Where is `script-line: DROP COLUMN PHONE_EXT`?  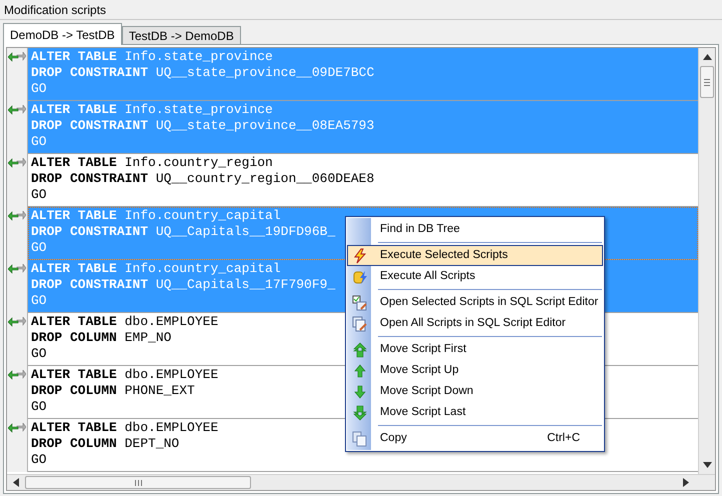
script-line: DROP COLUMN PHONE_EXT is located at coordinates (113, 391).